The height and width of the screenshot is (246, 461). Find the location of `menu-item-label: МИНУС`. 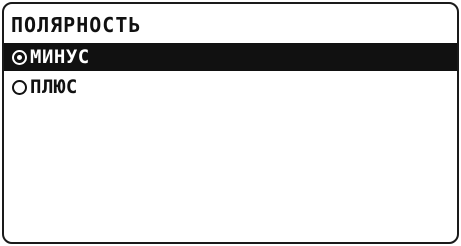

menu-item-label: МИНУС is located at coordinates (60, 57).